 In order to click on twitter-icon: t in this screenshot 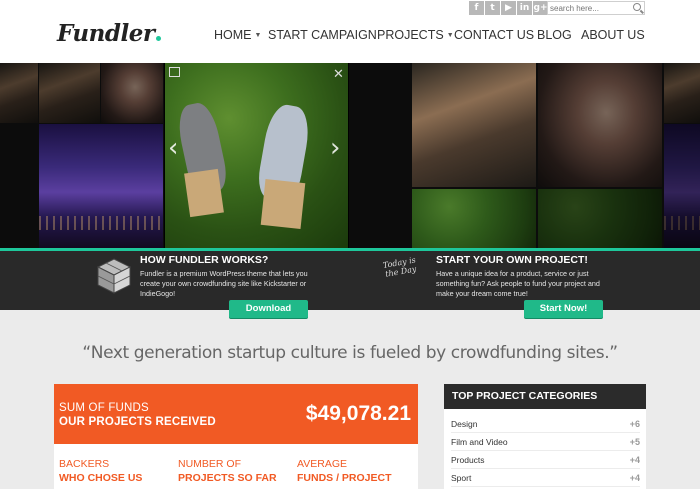, I will do `click(492, 8)`.